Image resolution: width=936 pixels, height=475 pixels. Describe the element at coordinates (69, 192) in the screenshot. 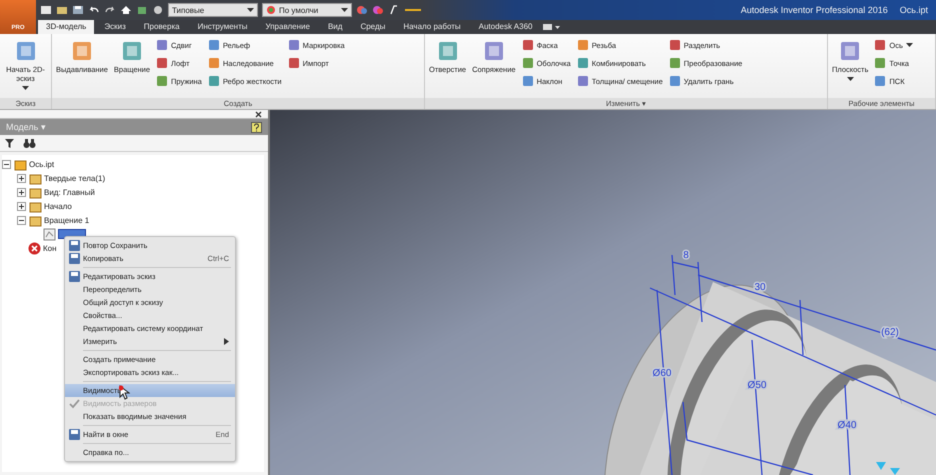

I see `tree-item: Вид: Главный` at that location.